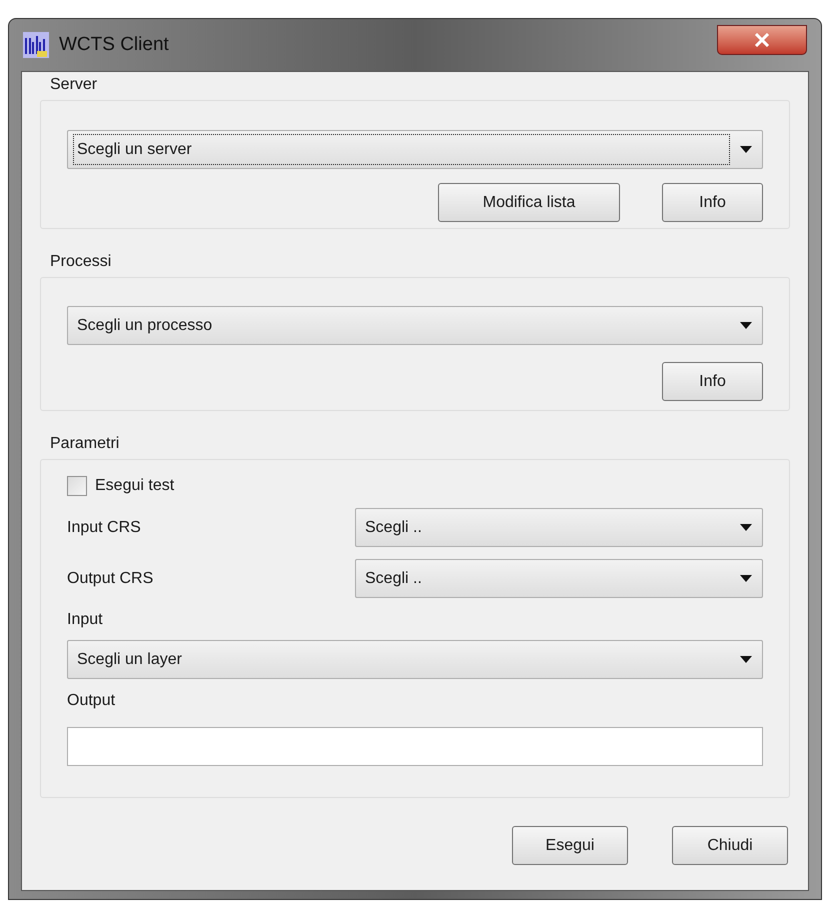 The height and width of the screenshot is (905, 826). Describe the element at coordinates (74, 85) in the screenshot. I see `group-title: Server` at that location.